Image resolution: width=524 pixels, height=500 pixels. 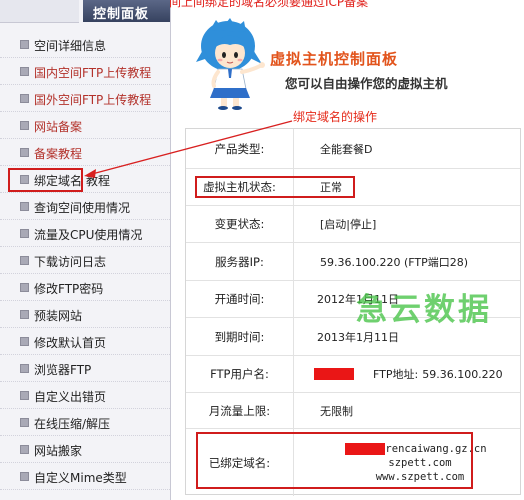 I want to click on table-row-change-status: 变更状态: [ 启动 | 停止 ], so click(x=353, y=224).